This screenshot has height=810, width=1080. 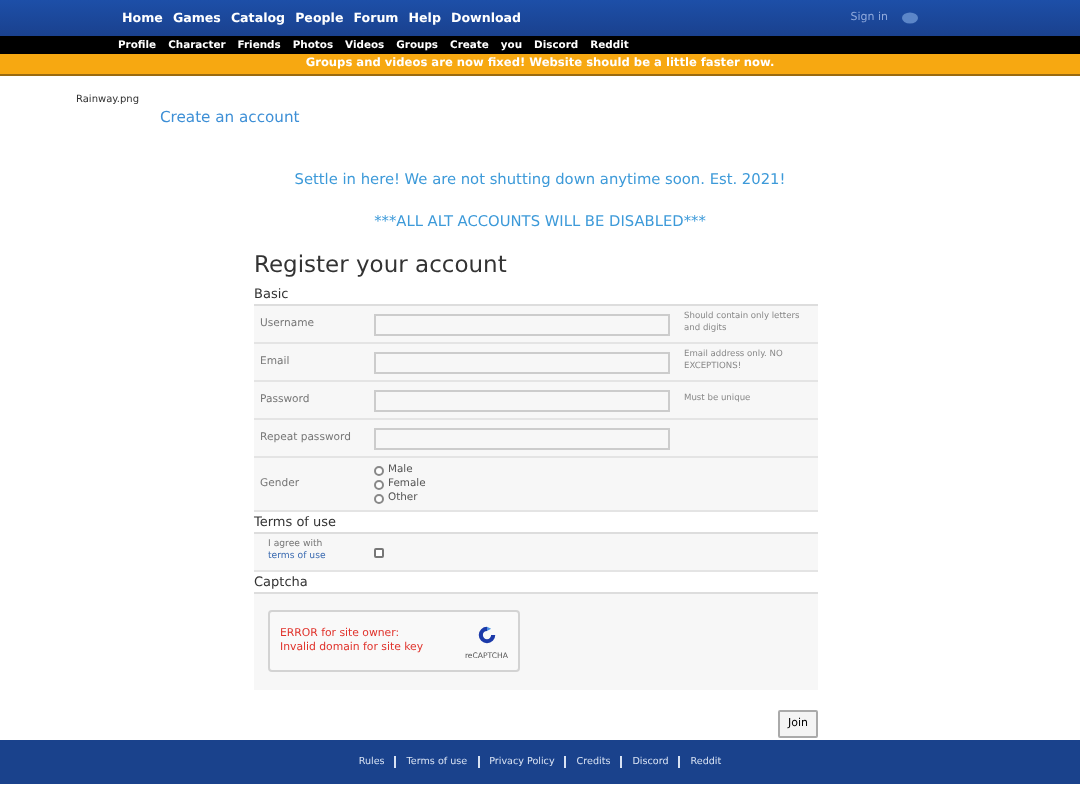 I want to click on recaptcha-icon, so click(x=486, y=634).